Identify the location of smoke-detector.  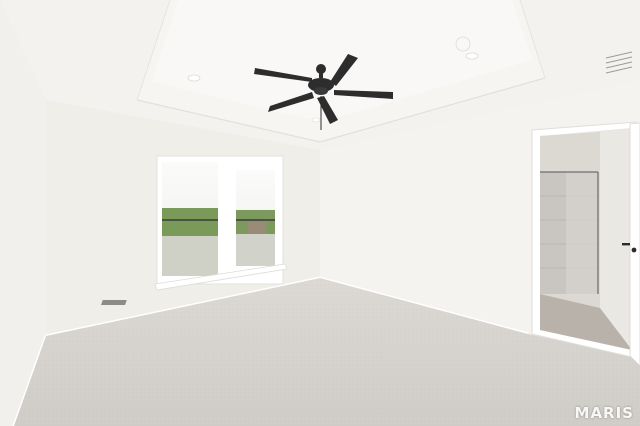
(463, 44).